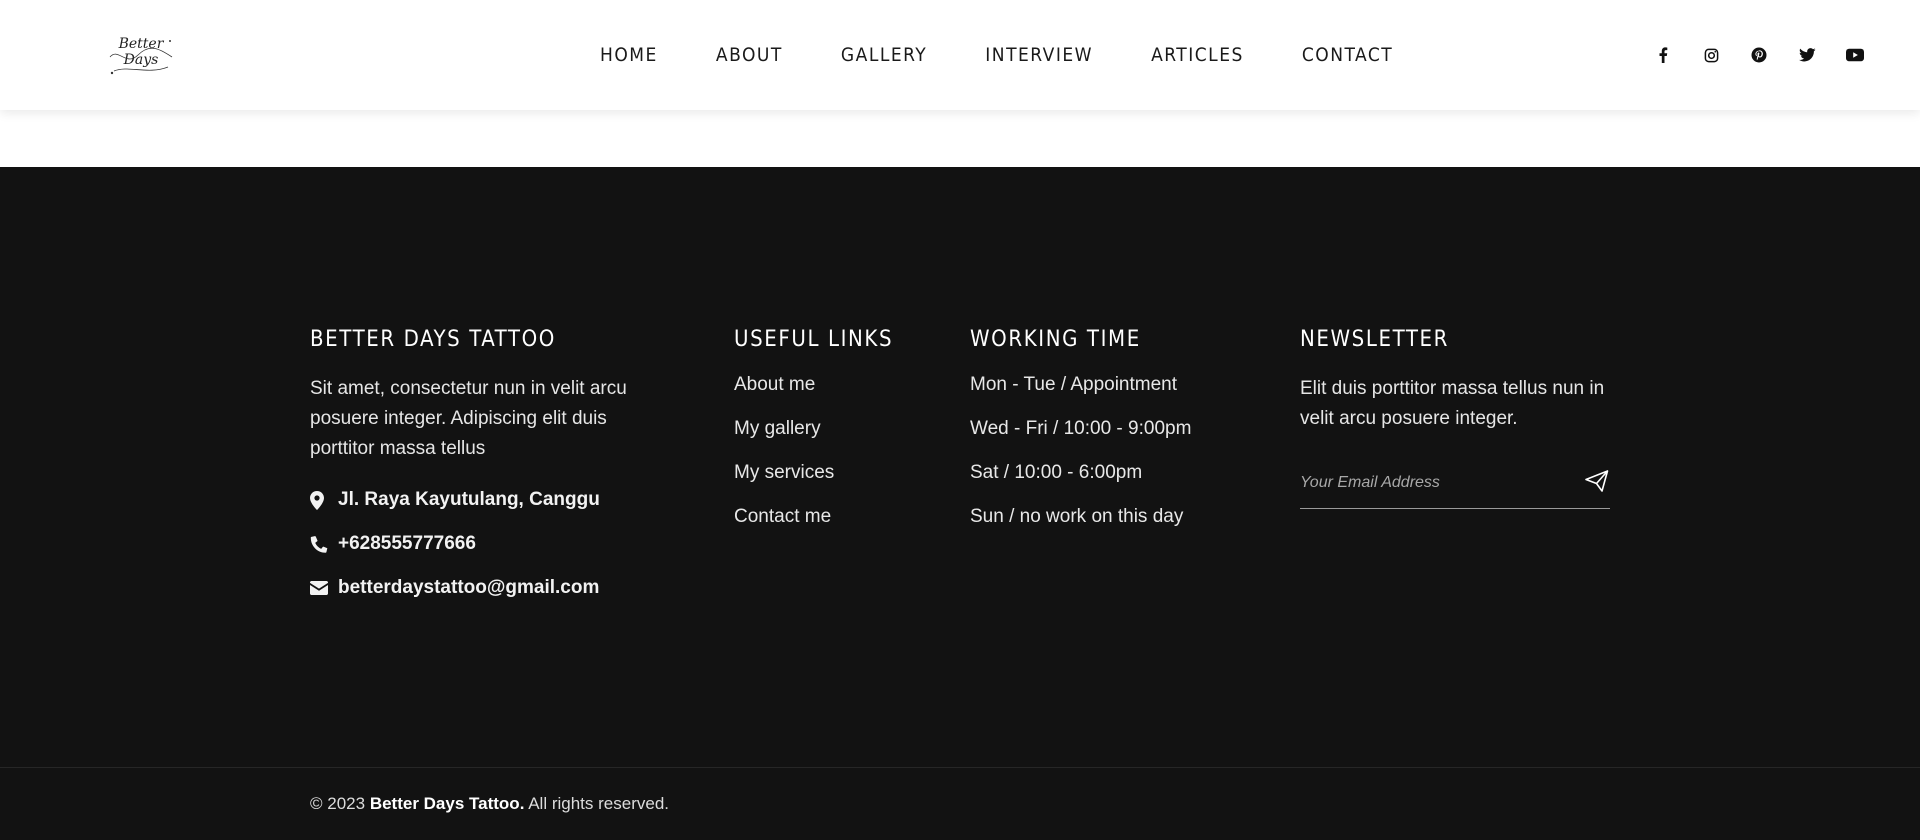 Image resolution: width=1920 pixels, height=840 pixels. I want to click on newsletter-form, so click(1455, 483).